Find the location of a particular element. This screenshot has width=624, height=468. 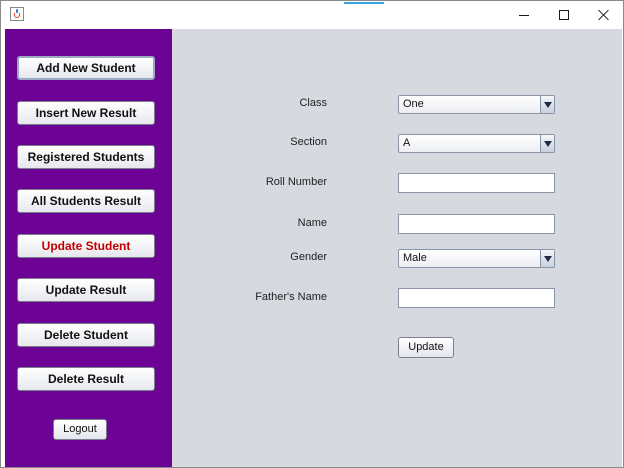

section-dropdown-value: A is located at coordinates (407, 143).